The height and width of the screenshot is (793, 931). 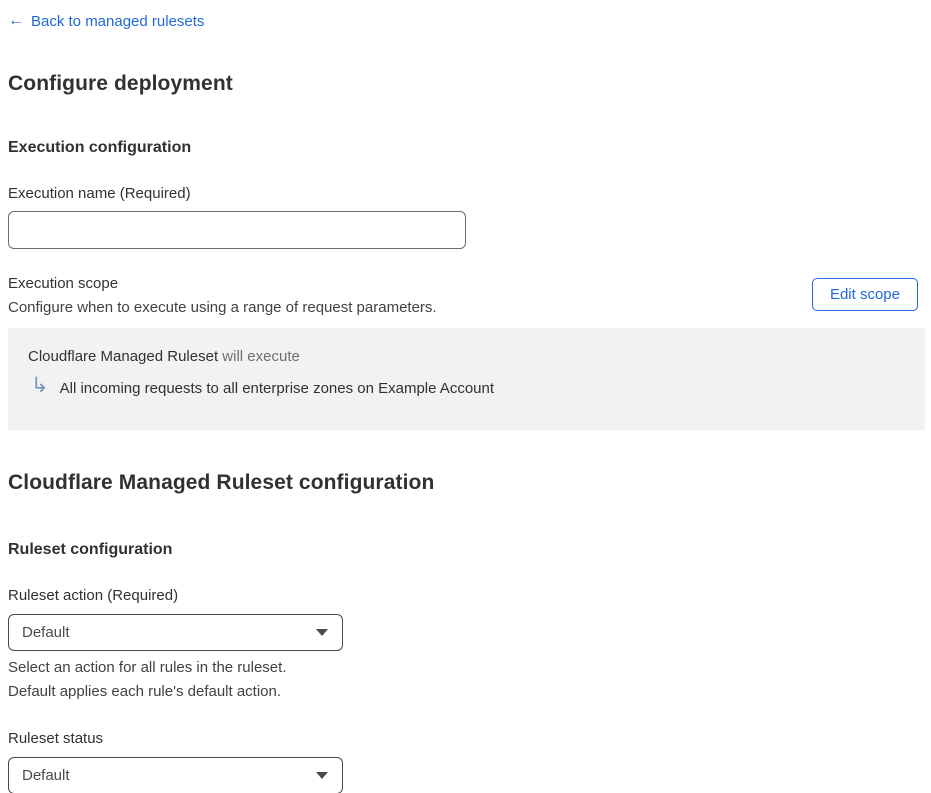 What do you see at coordinates (99, 193) in the screenshot?
I see `execution-name-label: Execution name (Required)` at bounding box center [99, 193].